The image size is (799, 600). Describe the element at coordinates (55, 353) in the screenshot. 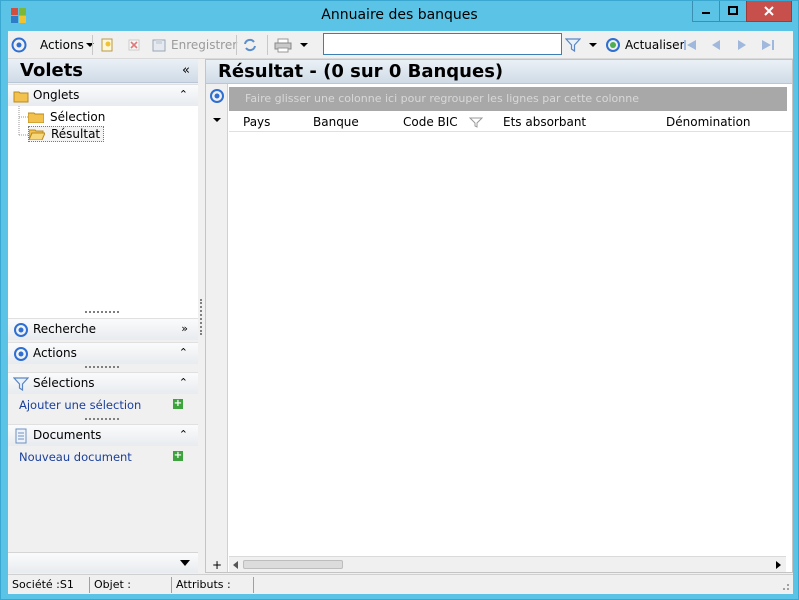

I see `actions-title: Actions` at that location.